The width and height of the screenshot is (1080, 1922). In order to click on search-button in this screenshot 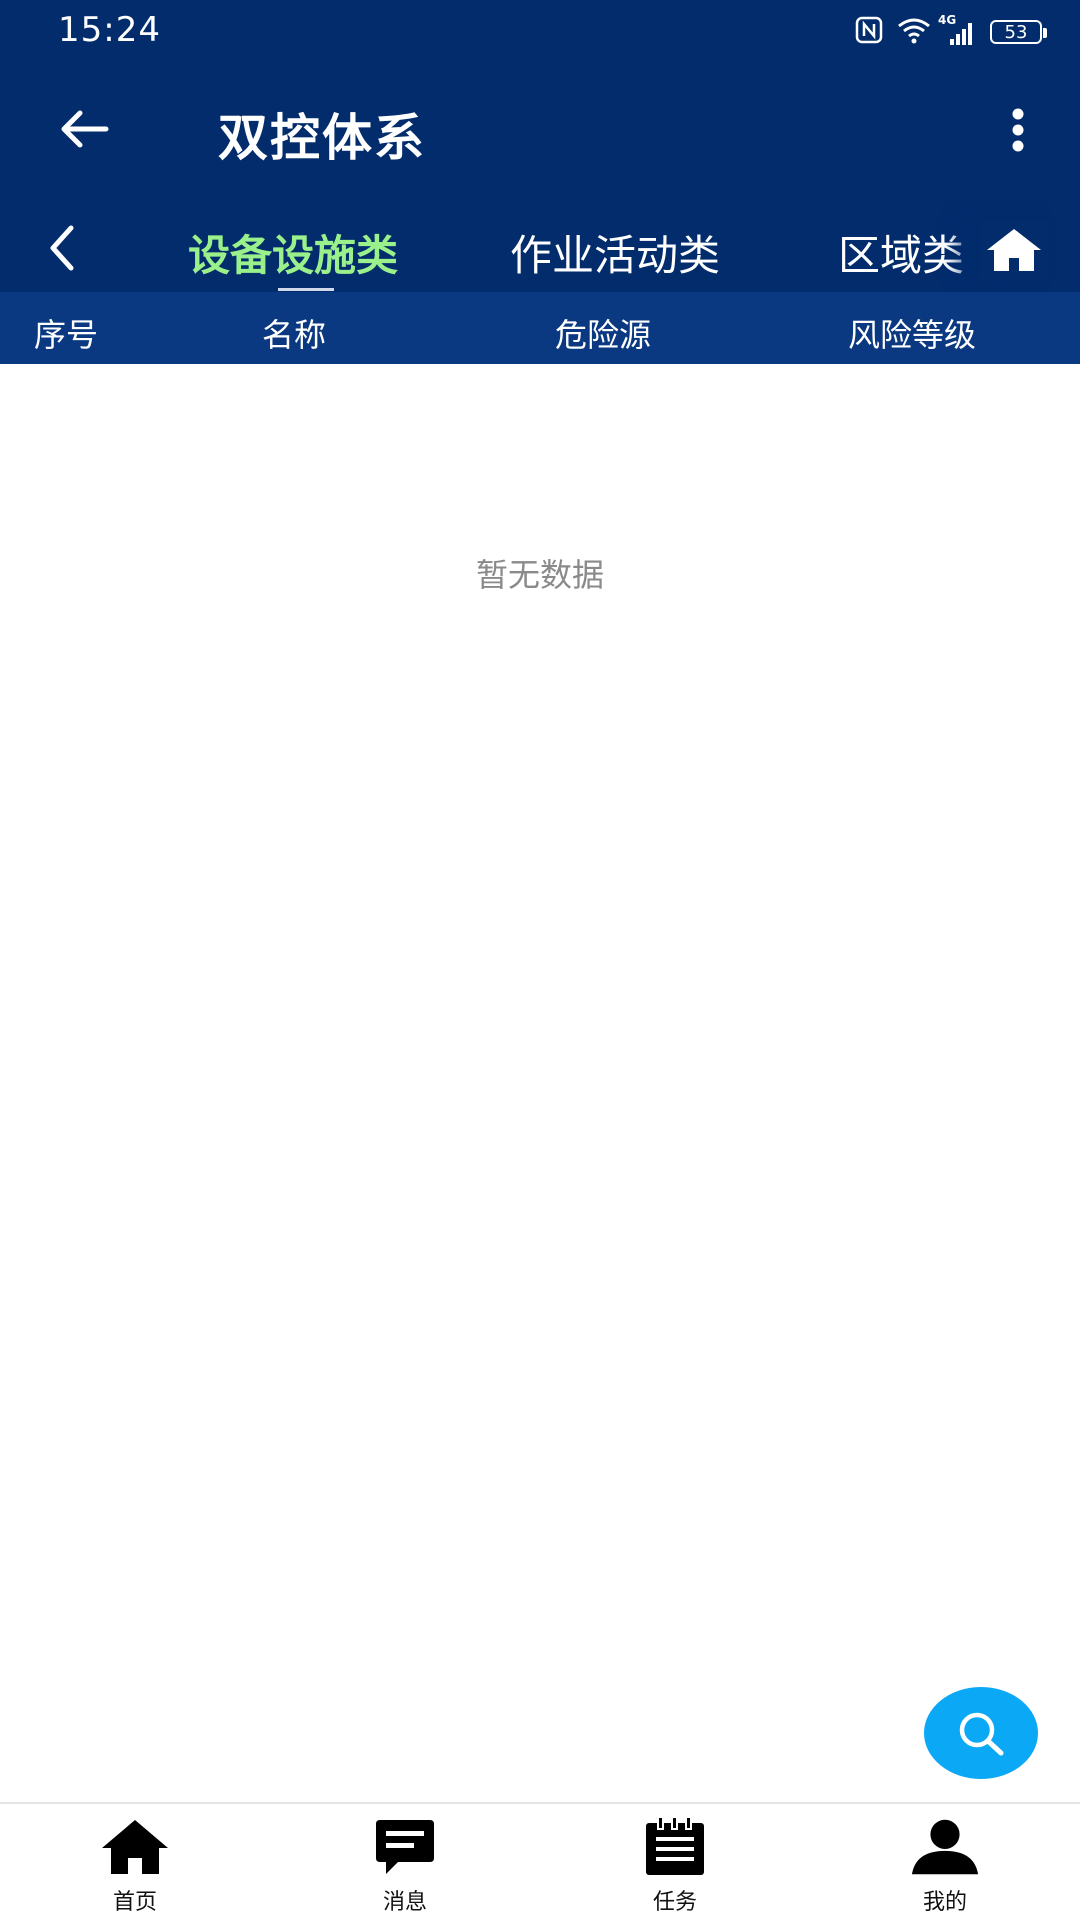, I will do `click(981, 1733)`.